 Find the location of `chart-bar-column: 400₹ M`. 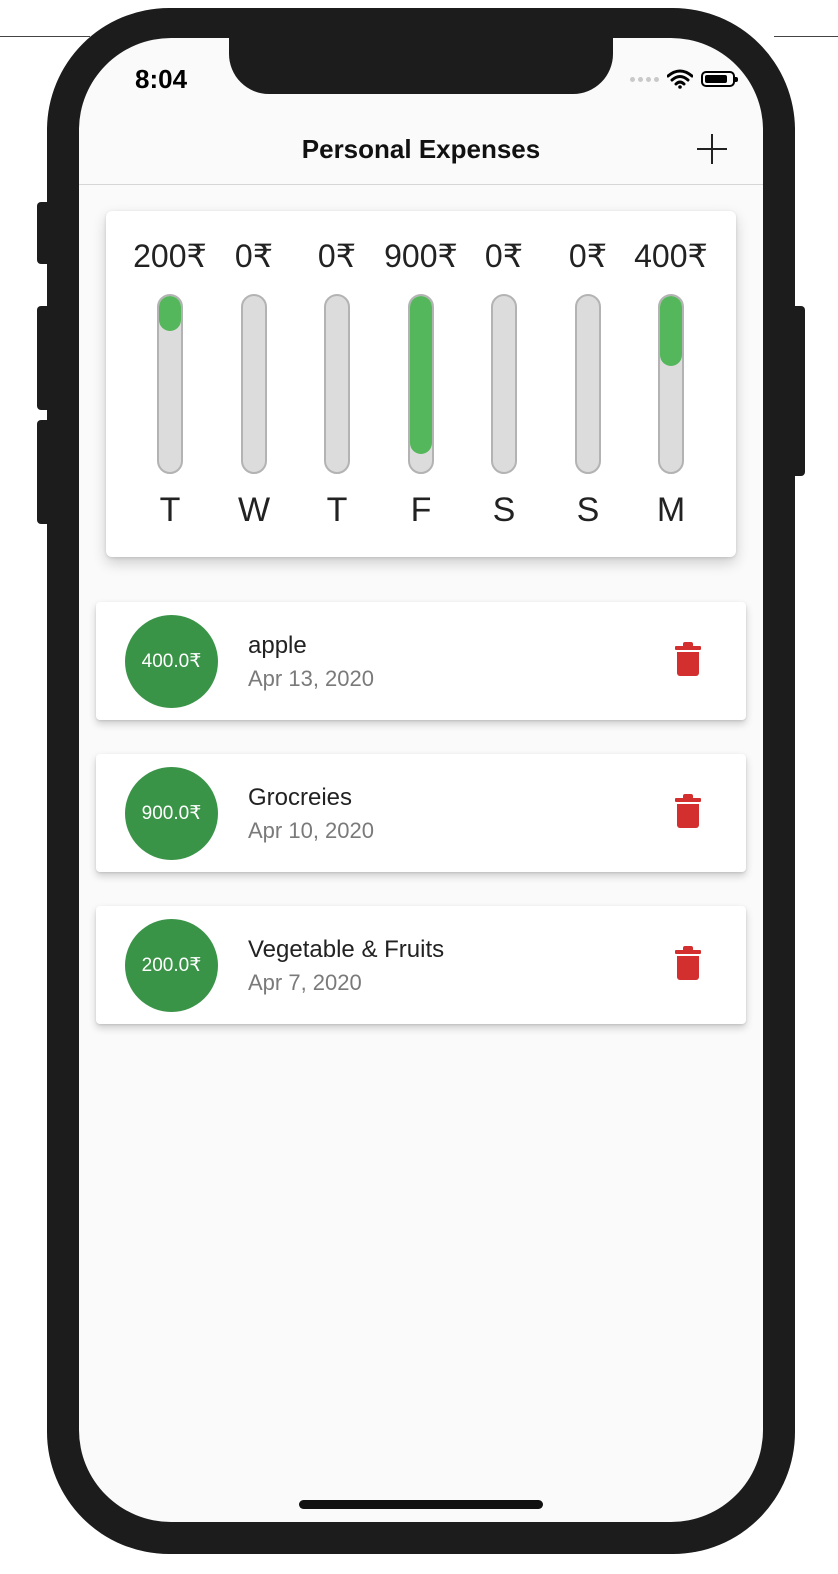

chart-bar-column: 400₹ M is located at coordinates (671, 384).